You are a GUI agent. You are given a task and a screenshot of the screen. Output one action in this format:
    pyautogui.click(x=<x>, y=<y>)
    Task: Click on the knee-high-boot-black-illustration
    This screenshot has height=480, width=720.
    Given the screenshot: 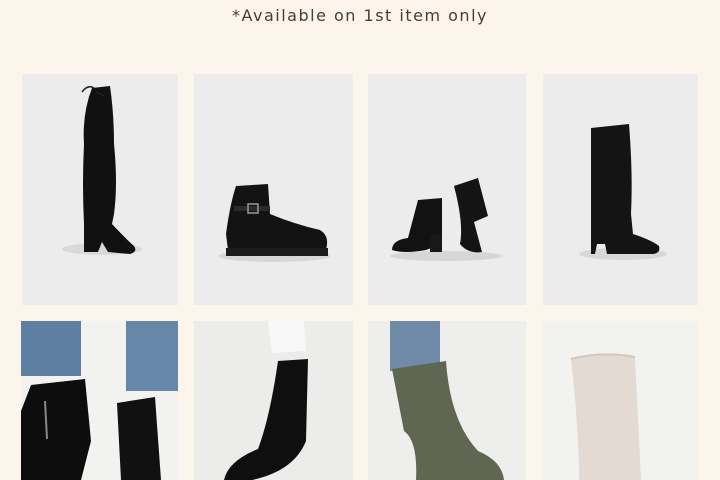 What is the action you would take?
    pyautogui.click(x=620, y=189)
    